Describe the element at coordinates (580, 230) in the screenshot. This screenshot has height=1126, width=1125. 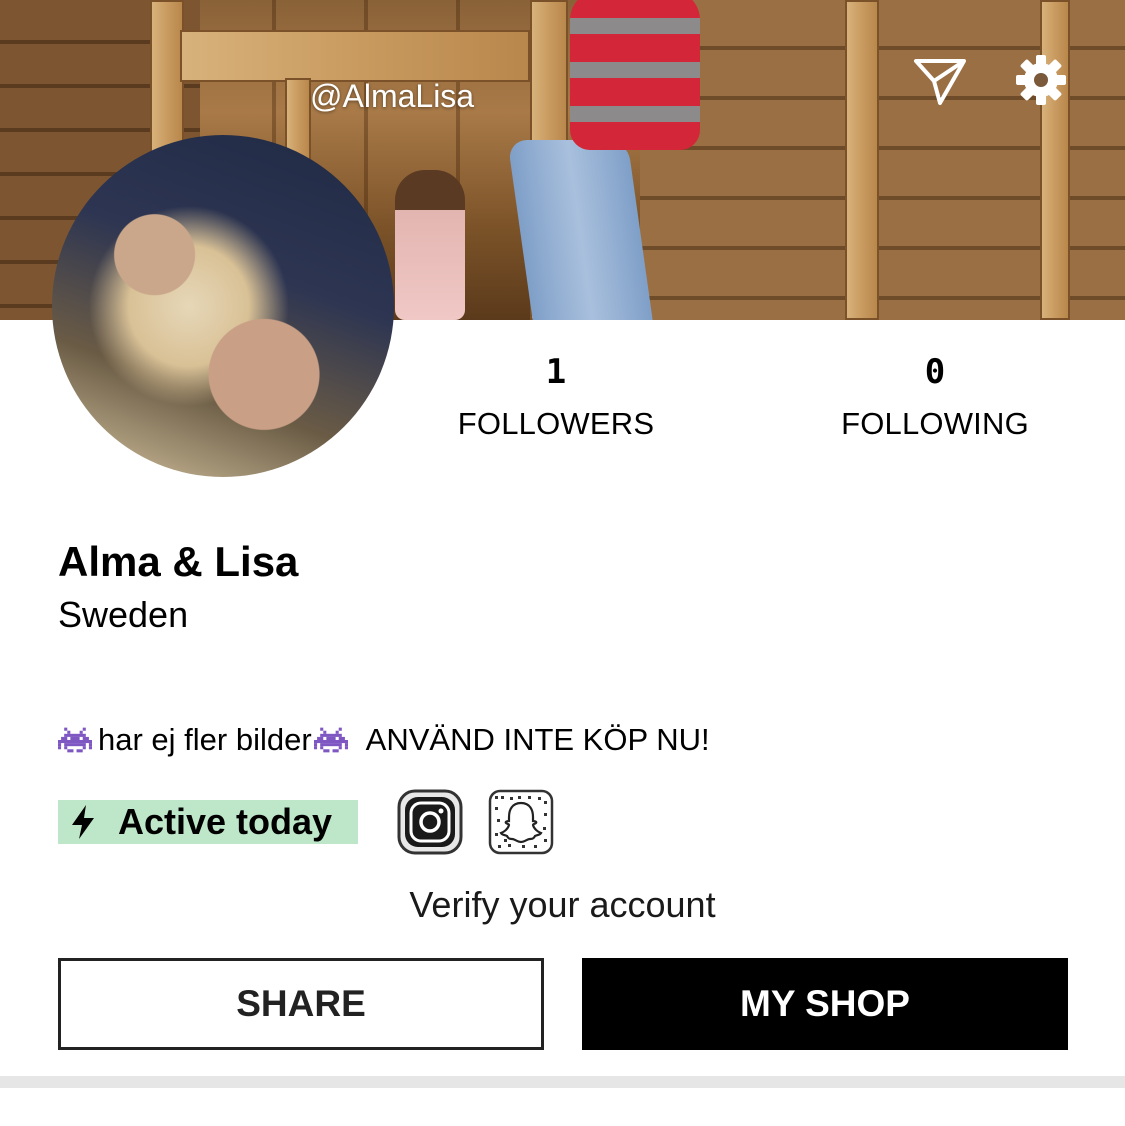
I see `cover-person-legs` at that location.